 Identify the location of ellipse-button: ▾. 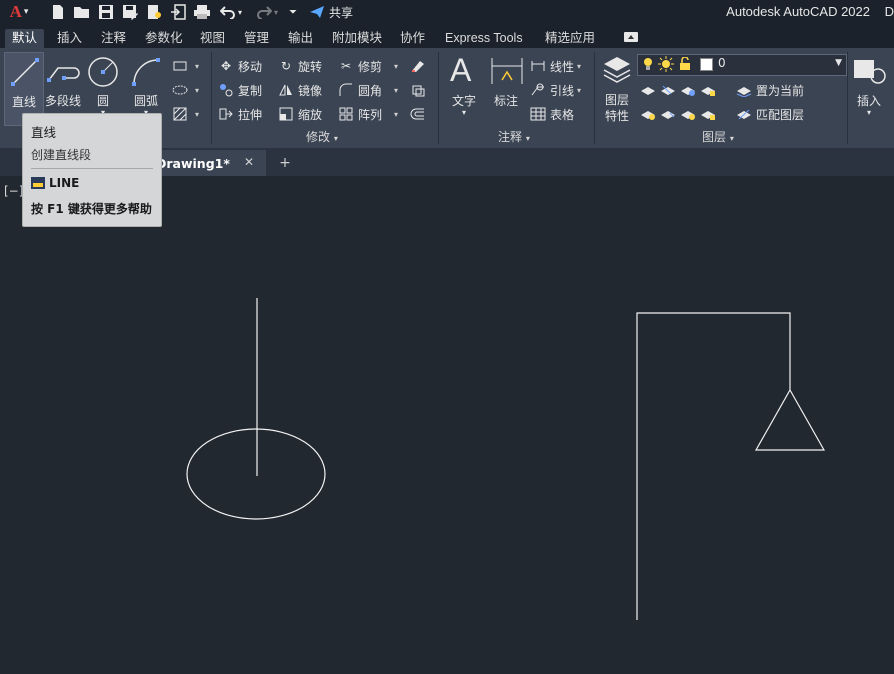
(185, 90).